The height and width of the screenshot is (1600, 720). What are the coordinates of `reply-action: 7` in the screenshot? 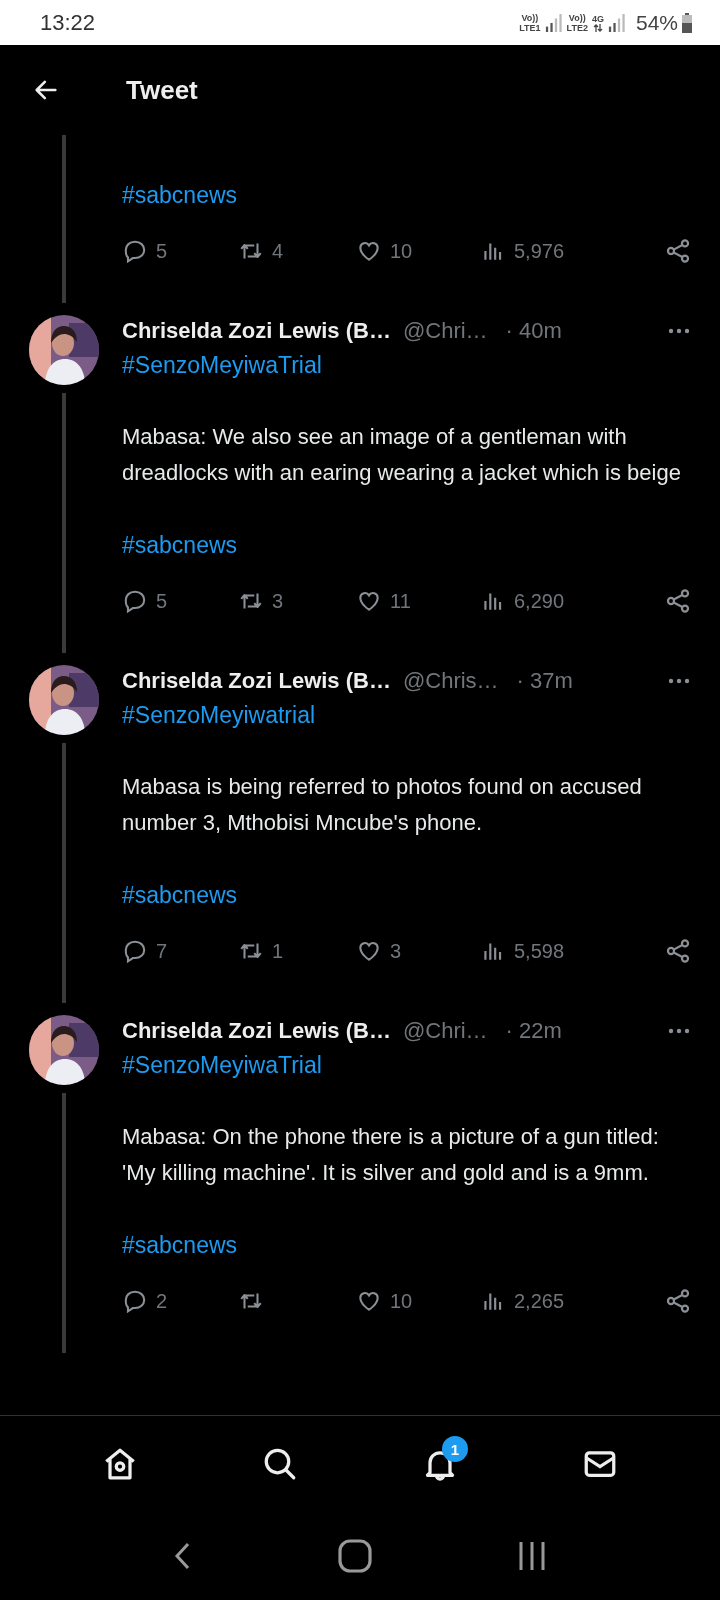 It's located at (180, 951).